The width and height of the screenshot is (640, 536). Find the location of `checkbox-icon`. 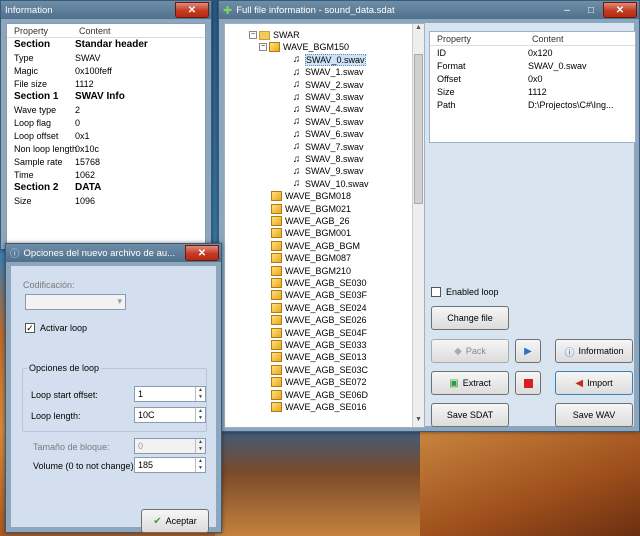

checkbox-icon is located at coordinates (436, 292).